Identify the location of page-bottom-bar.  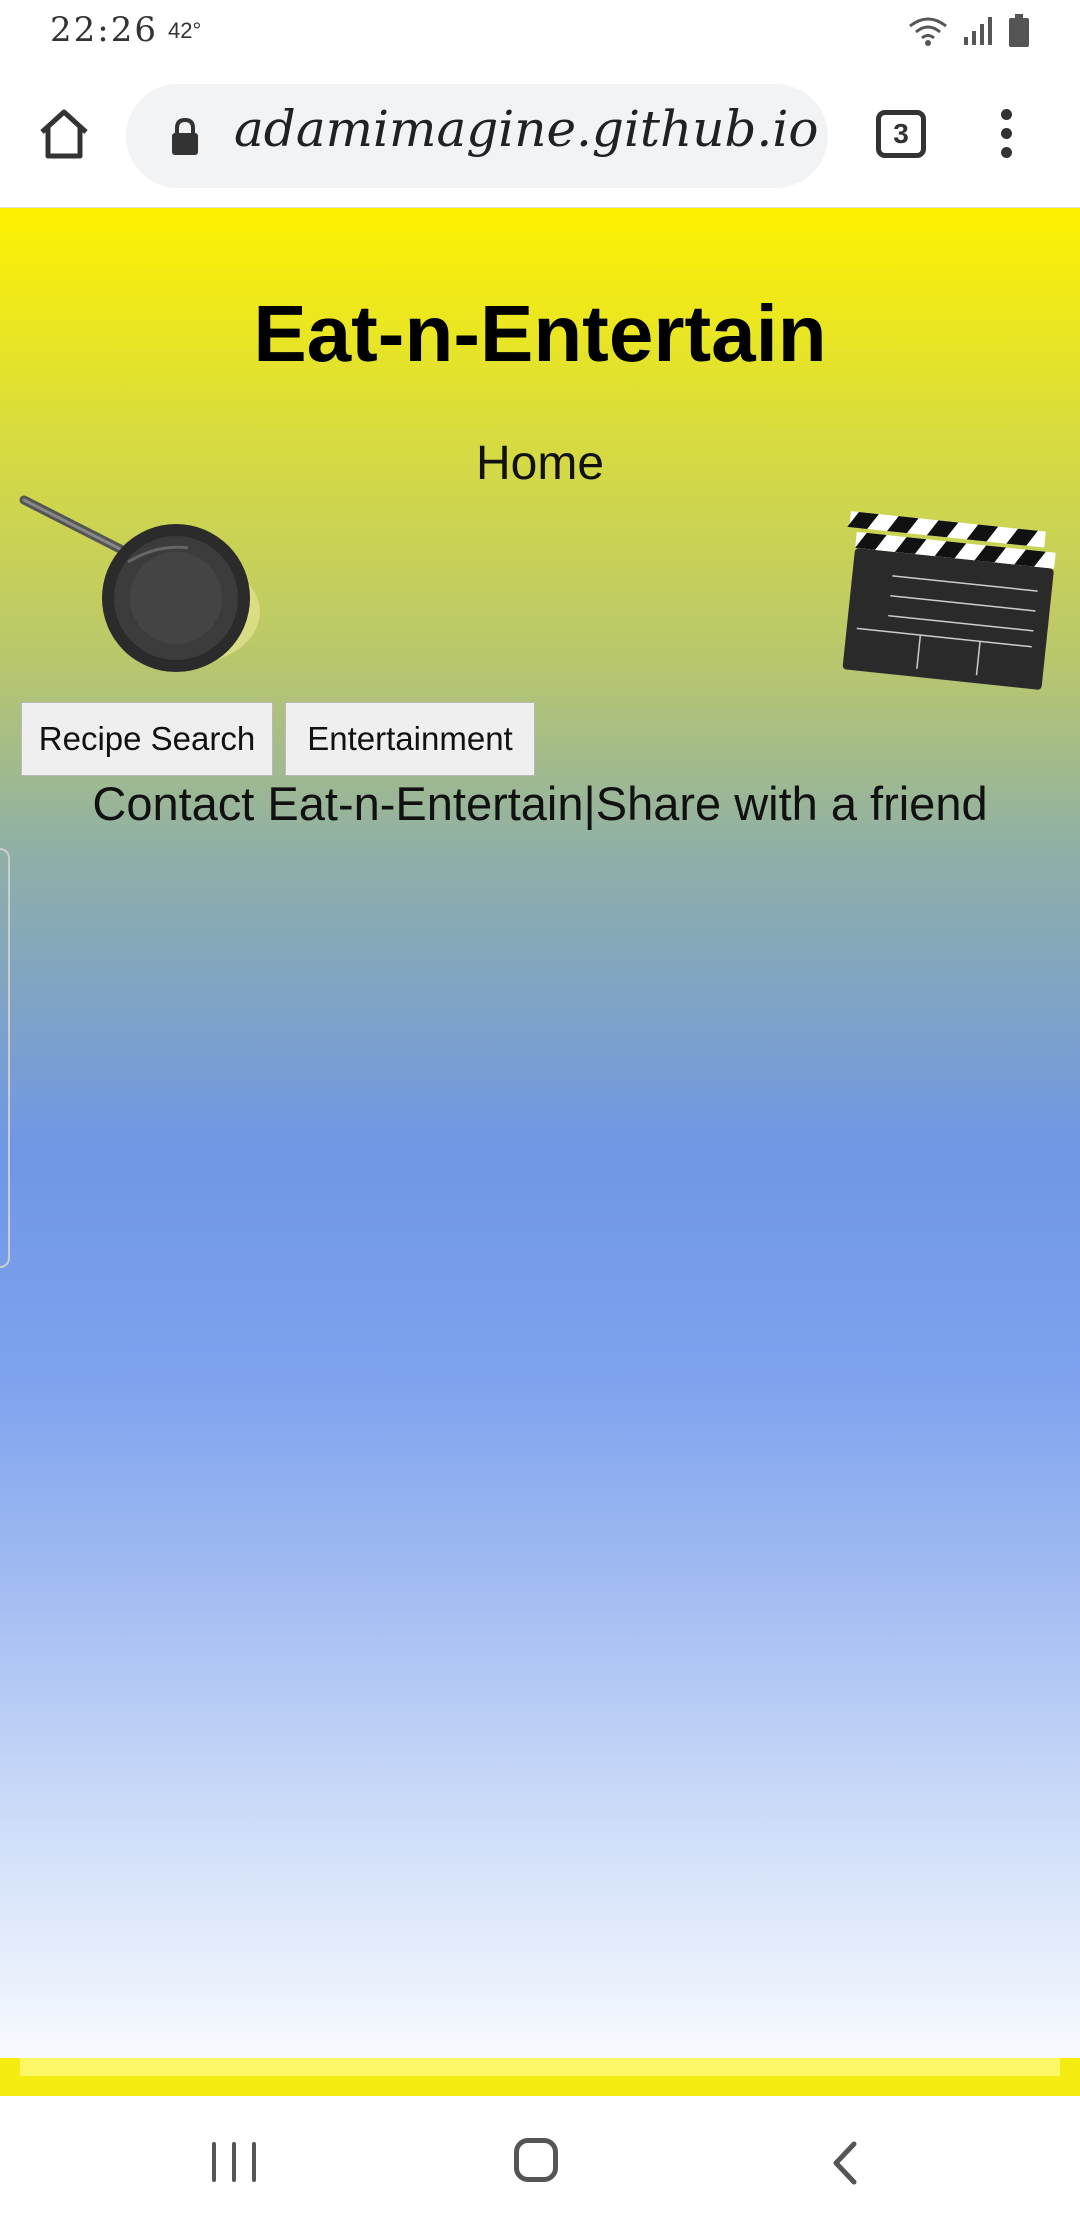
(540, 2077).